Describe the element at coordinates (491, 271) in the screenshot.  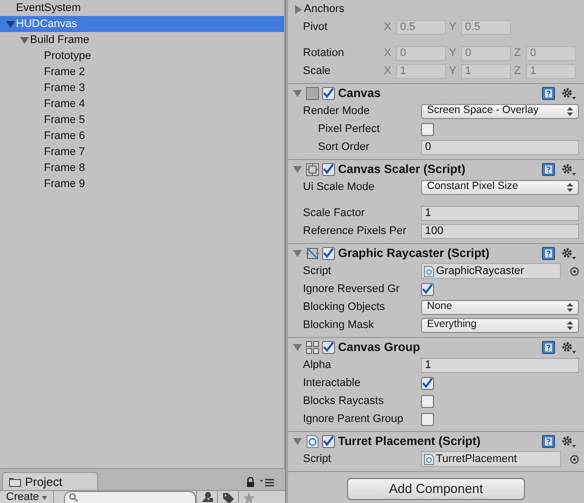
I see `object-field: GraphicRaycaster` at that location.